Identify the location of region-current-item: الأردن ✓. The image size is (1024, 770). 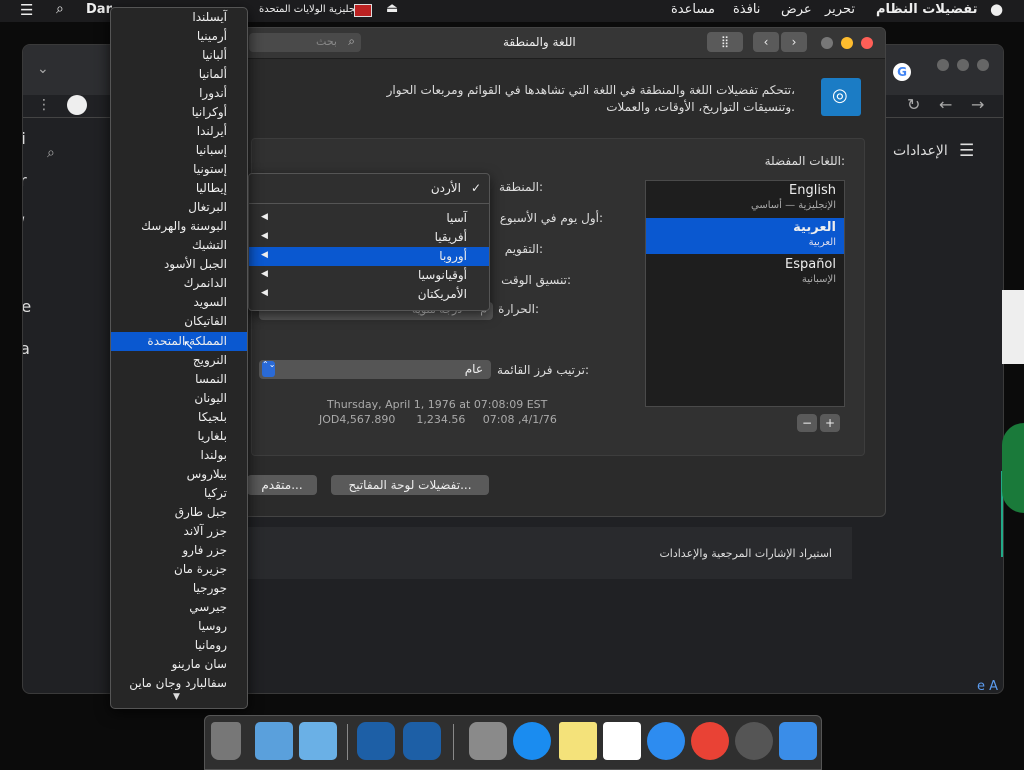
(369, 189).